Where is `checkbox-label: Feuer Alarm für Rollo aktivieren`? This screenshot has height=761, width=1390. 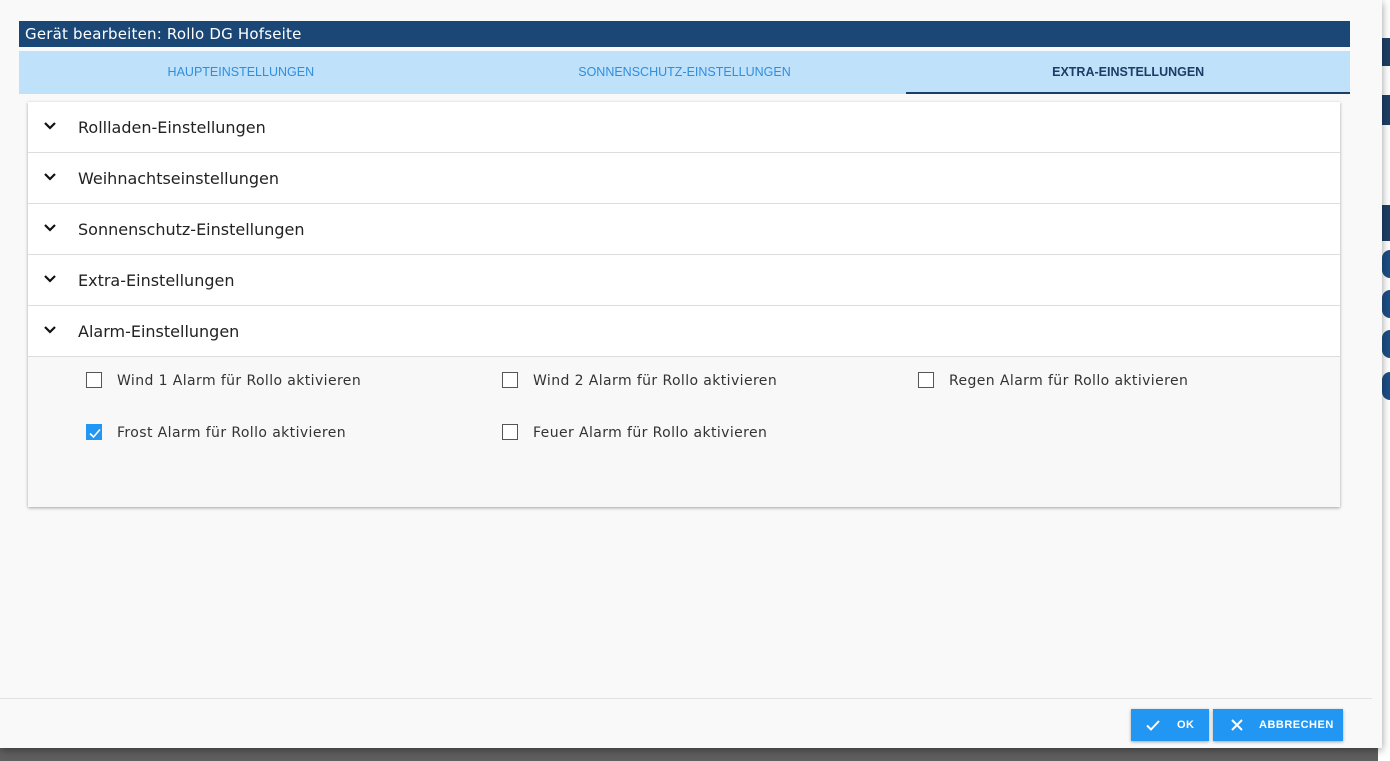 checkbox-label: Feuer Alarm für Rollo aktivieren is located at coordinates (650, 433).